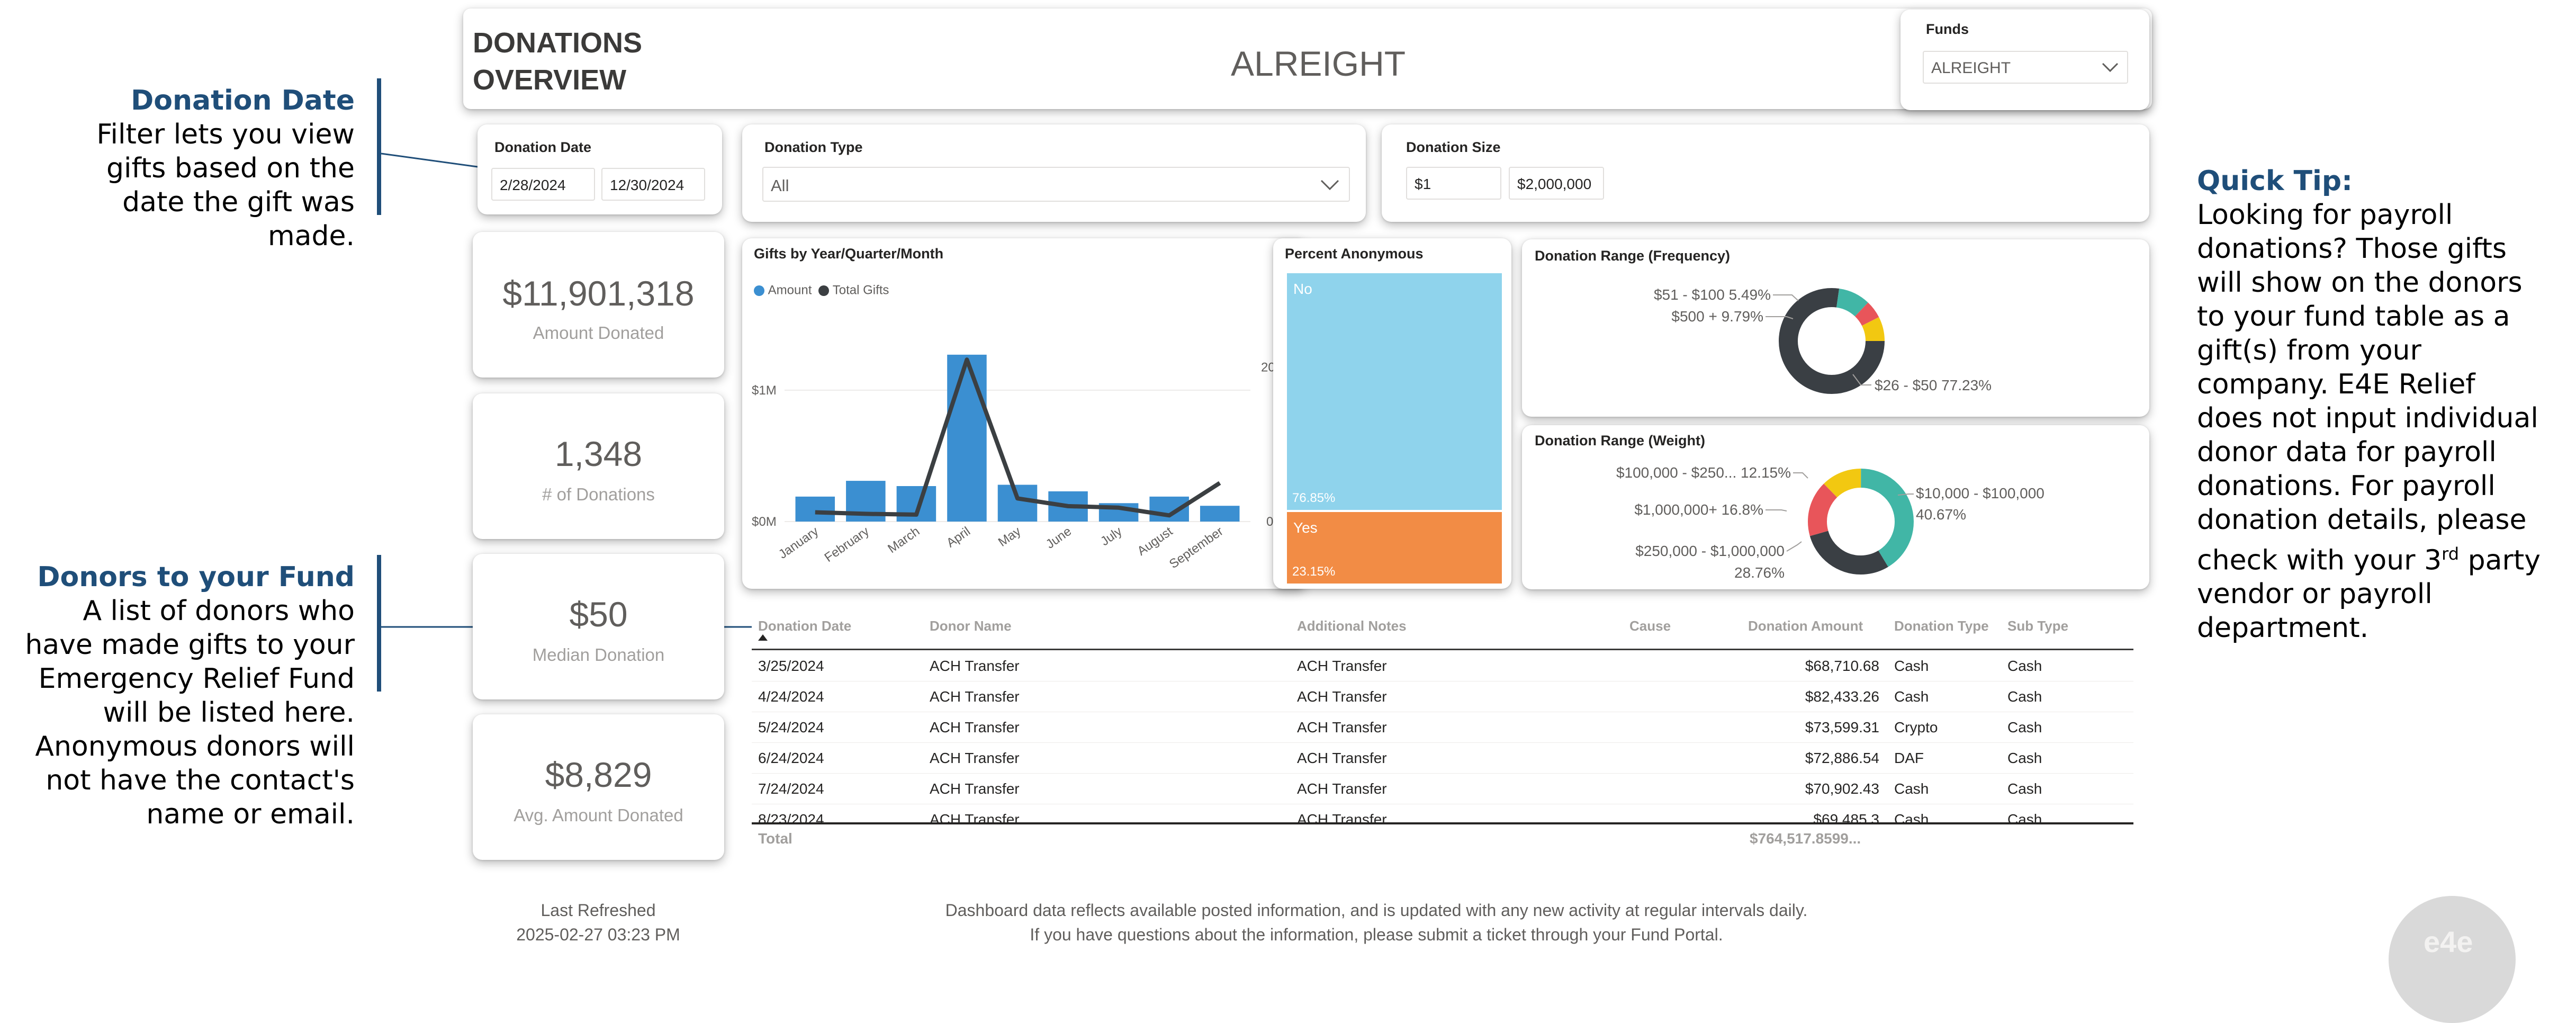  I want to click on col-header-cause: Cause, so click(1650, 626).